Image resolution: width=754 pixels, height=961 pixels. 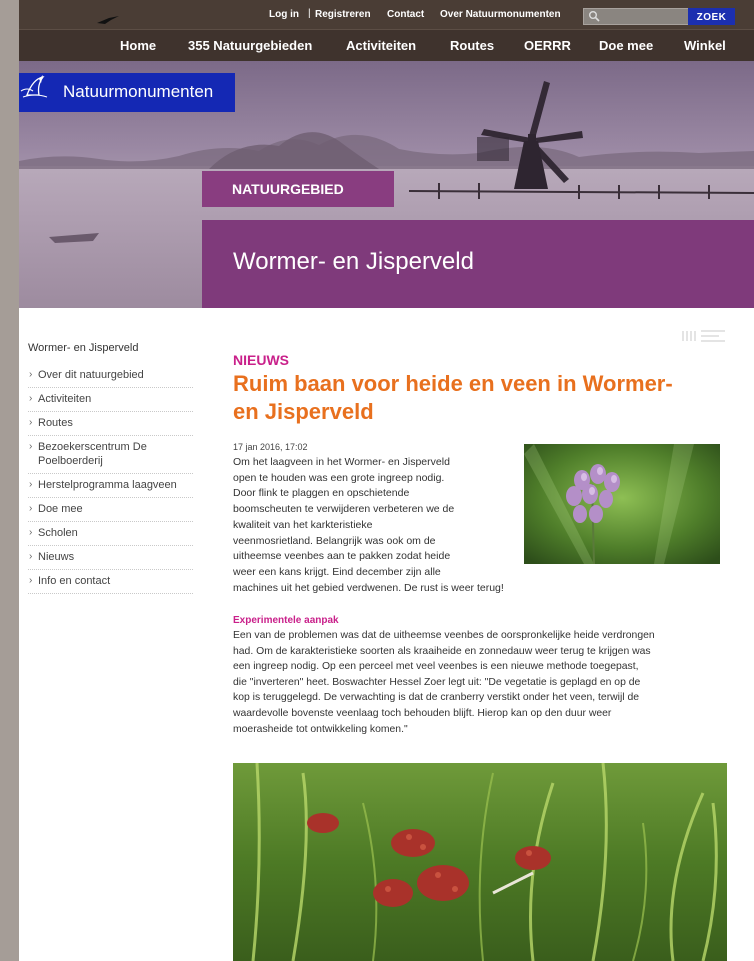 I want to click on hero-title-panel: Wormer- en Jisperveld, so click(x=478, y=264).